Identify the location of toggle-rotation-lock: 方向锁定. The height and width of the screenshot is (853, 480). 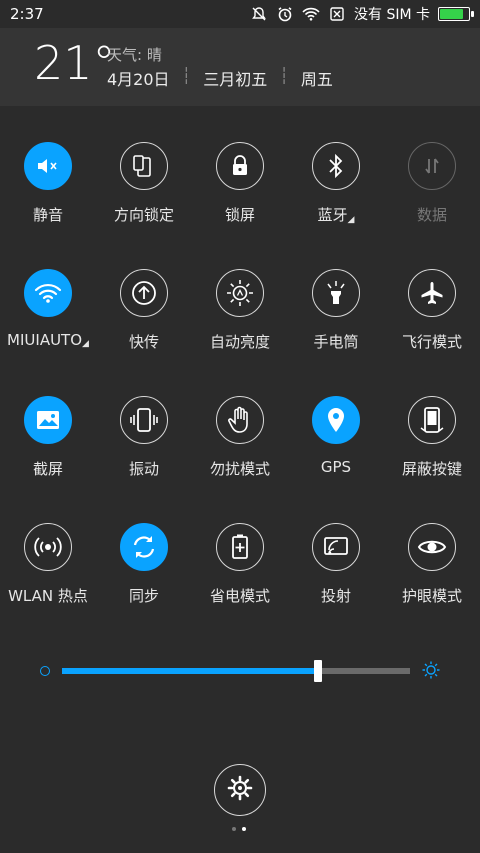
(144, 183).